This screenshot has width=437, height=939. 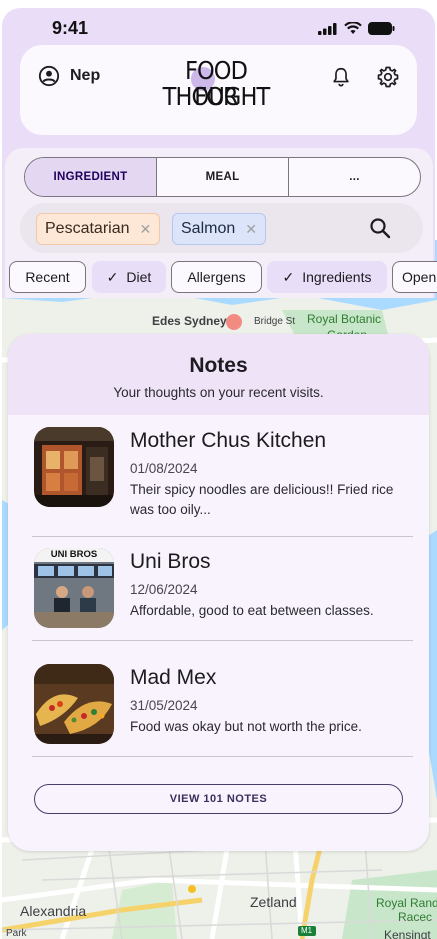 What do you see at coordinates (341, 77) in the screenshot?
I see `bell-icon` at bounding box center [341, 77].